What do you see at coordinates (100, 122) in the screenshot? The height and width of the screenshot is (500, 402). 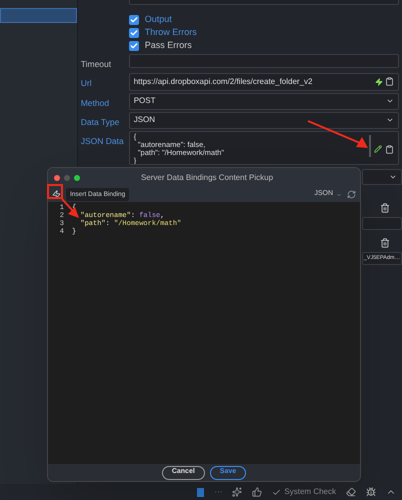 I see `field-label: Data Type` at bounding box center [100, 122].